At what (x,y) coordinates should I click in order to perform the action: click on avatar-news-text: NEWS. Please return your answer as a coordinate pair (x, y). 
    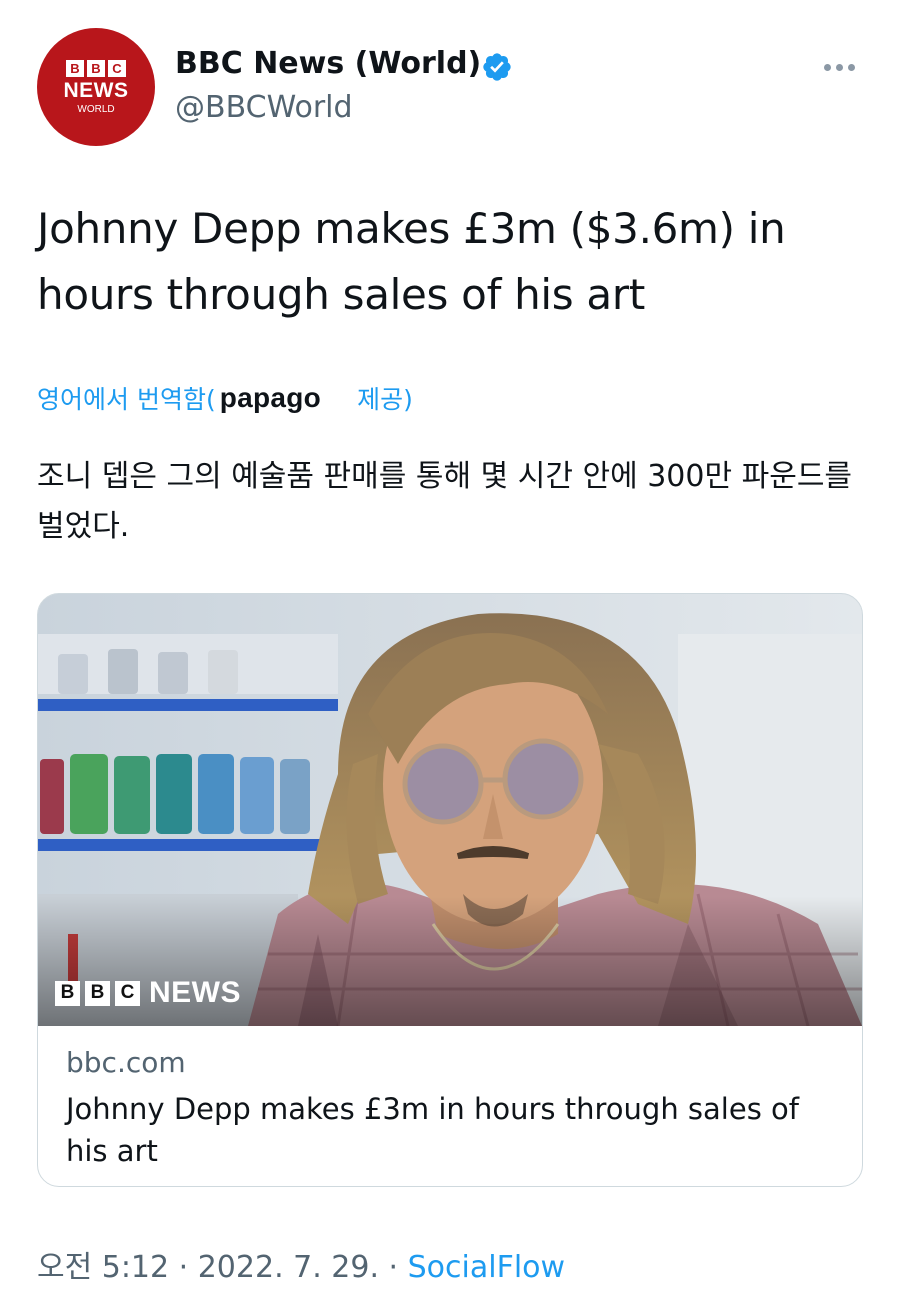
    Looking at the image, I should click on (96, 90).